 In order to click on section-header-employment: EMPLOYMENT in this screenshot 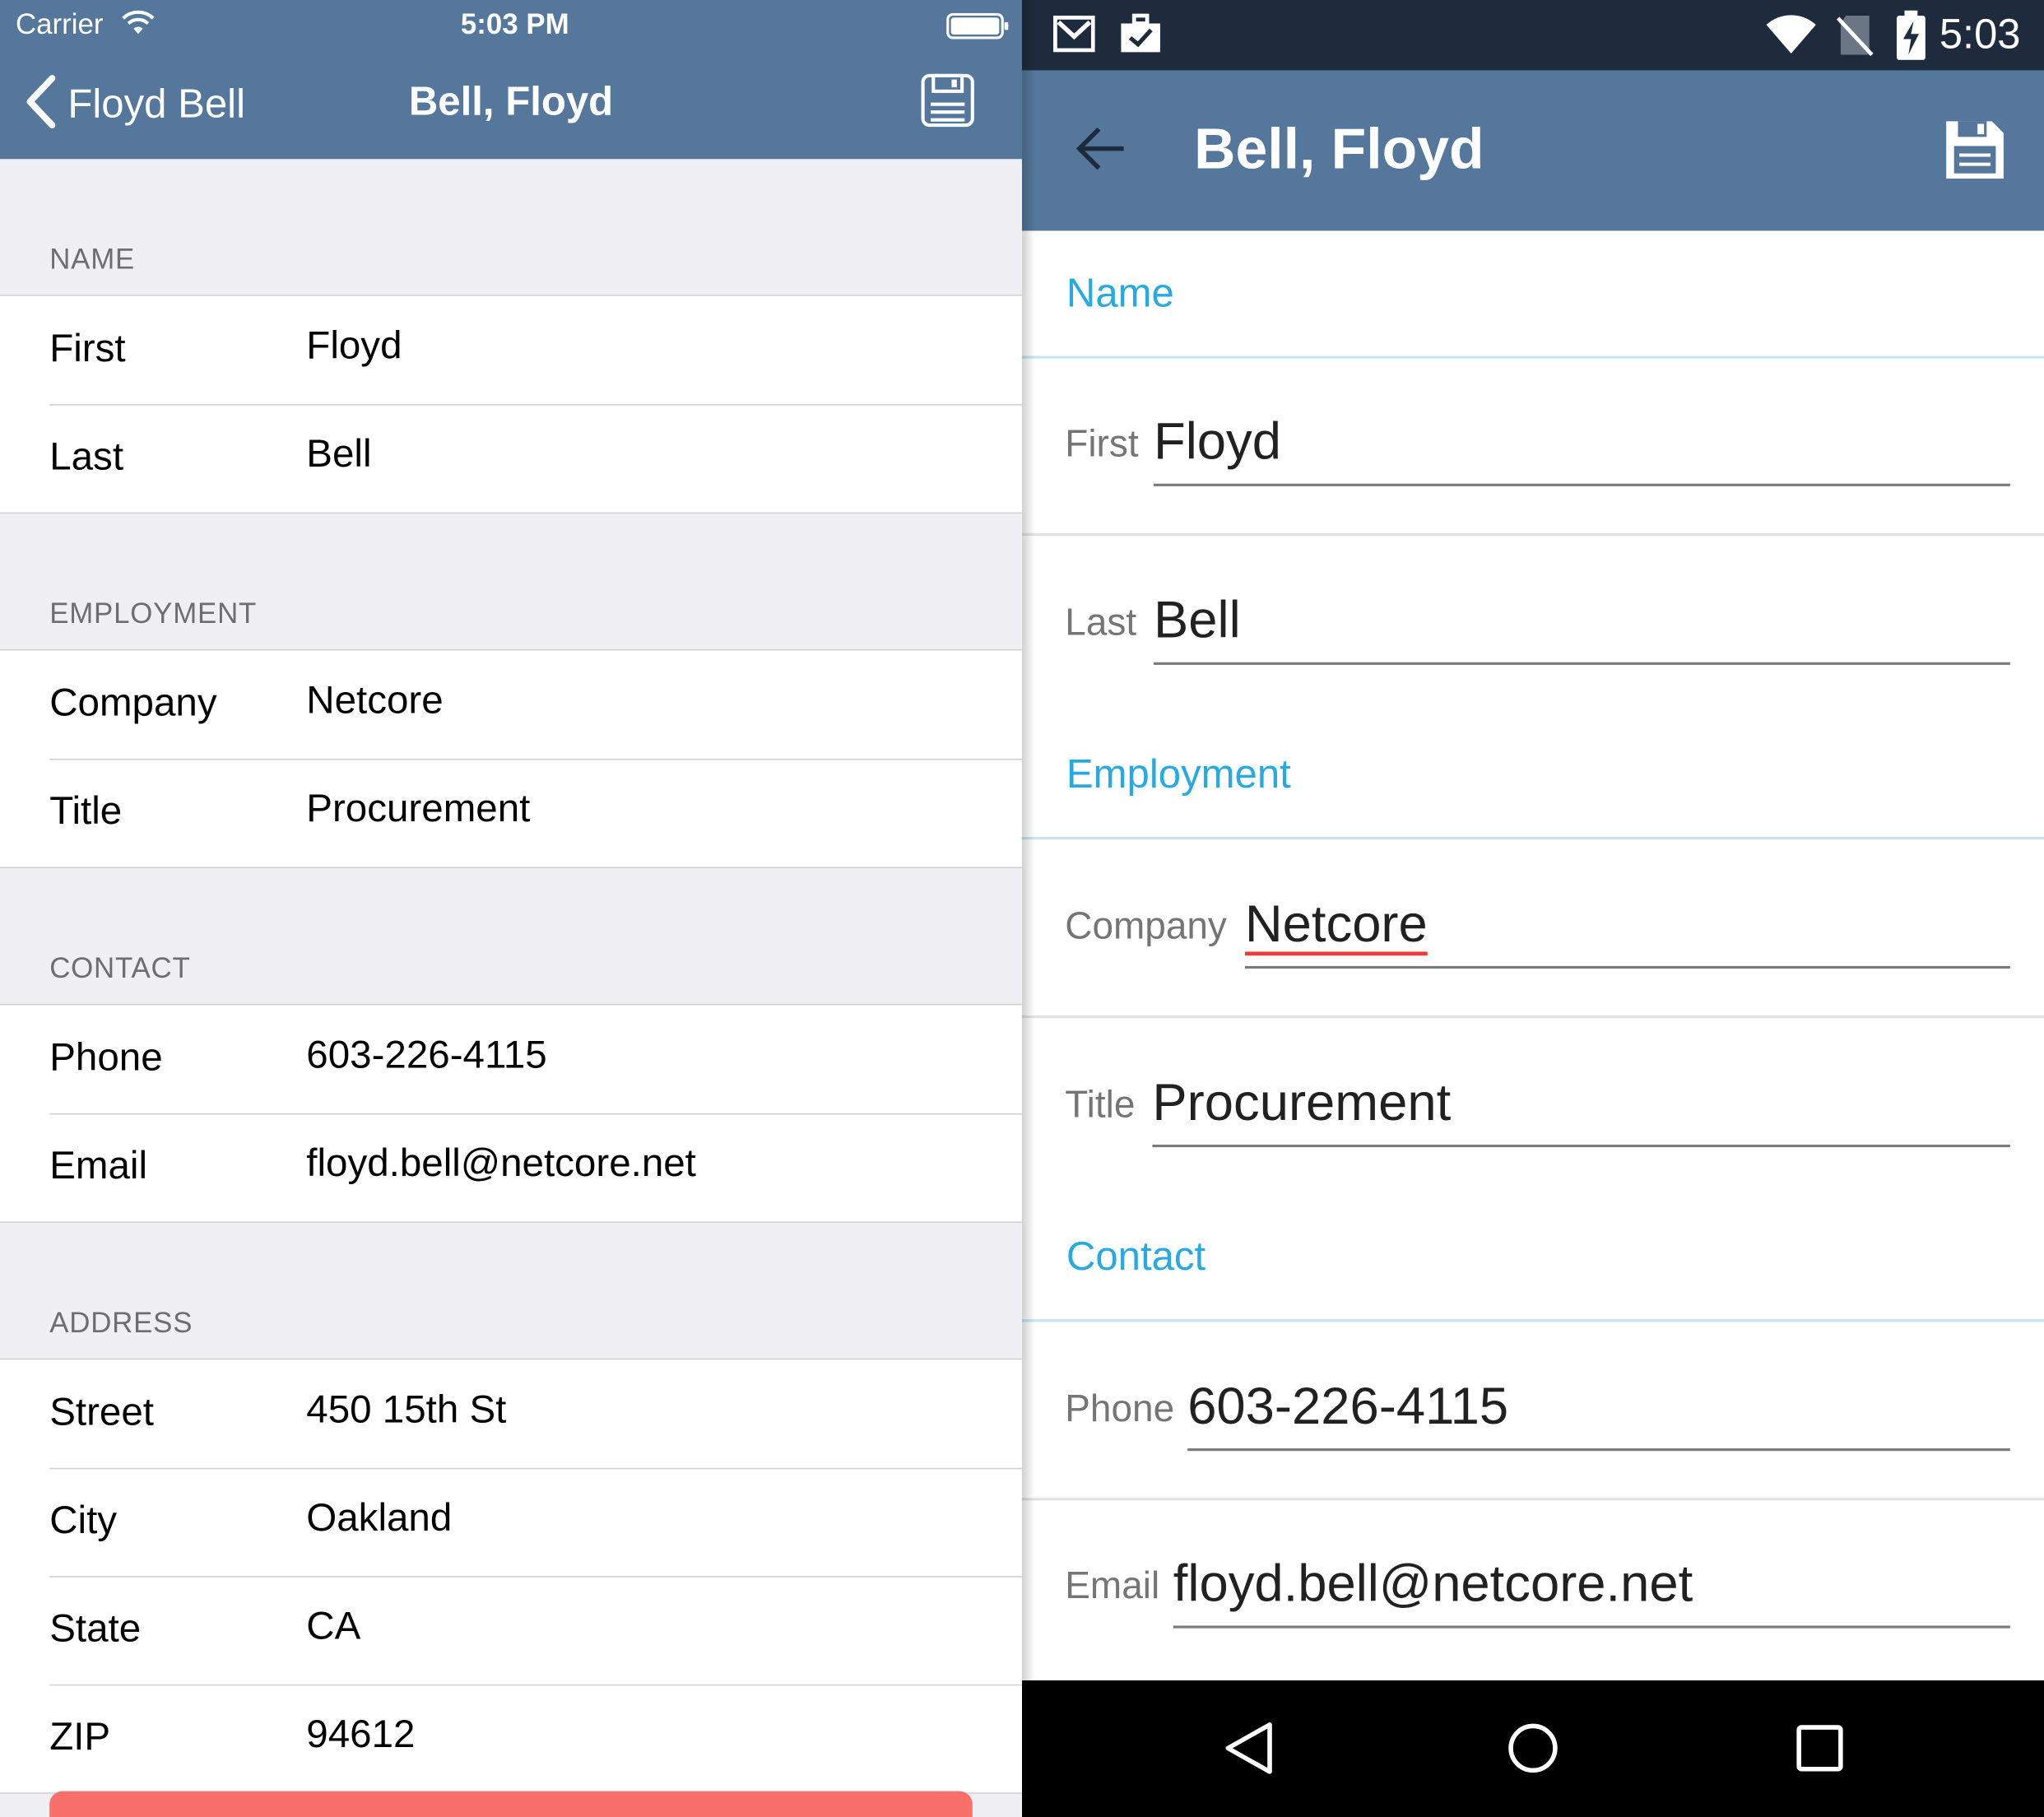, I will do `click(154, 613)`.